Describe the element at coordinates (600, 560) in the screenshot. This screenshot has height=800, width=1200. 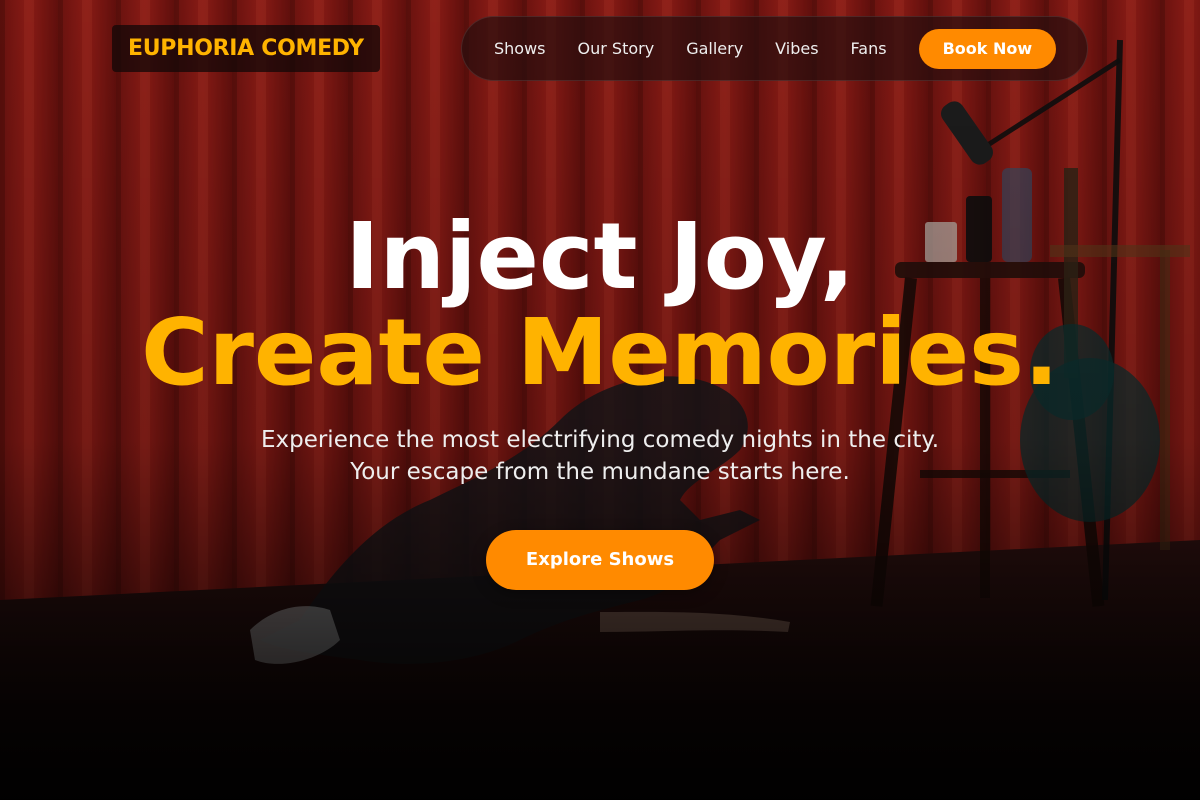
I see `explore-shows-button: Explore Shows` at that location.